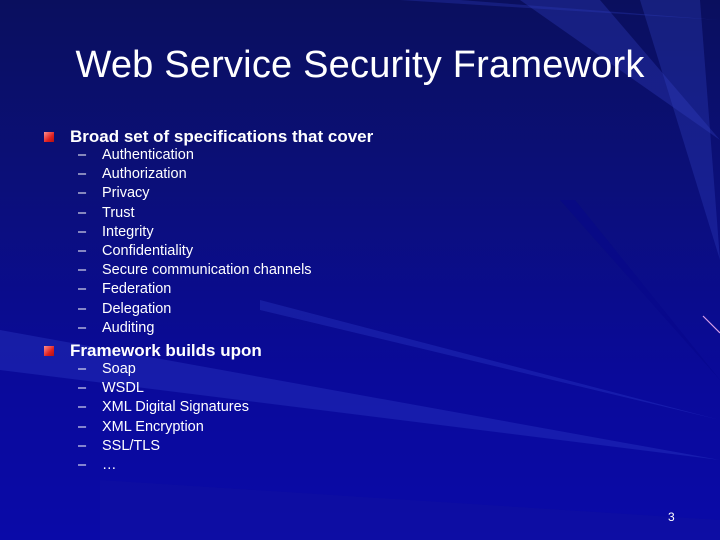 Image resolution: width=720 pixels, height=540 pixels. What do you see at coordinates (128, 231) in the screenshot?
I see `list-item-text: Integrity` at bounding box center [128, 231].